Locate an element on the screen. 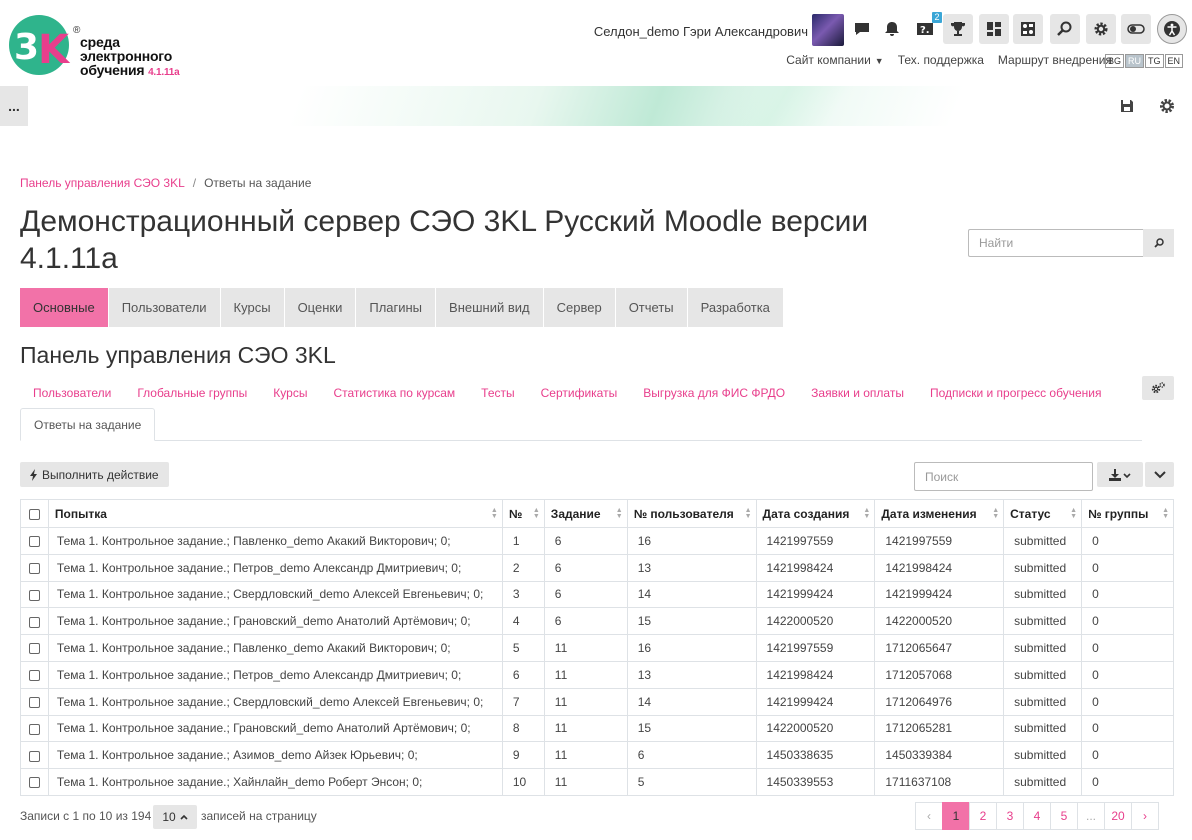 This screenshot has width=1192, height=840. cell-modified: 1421997559 is located at coordinates (939, 541).